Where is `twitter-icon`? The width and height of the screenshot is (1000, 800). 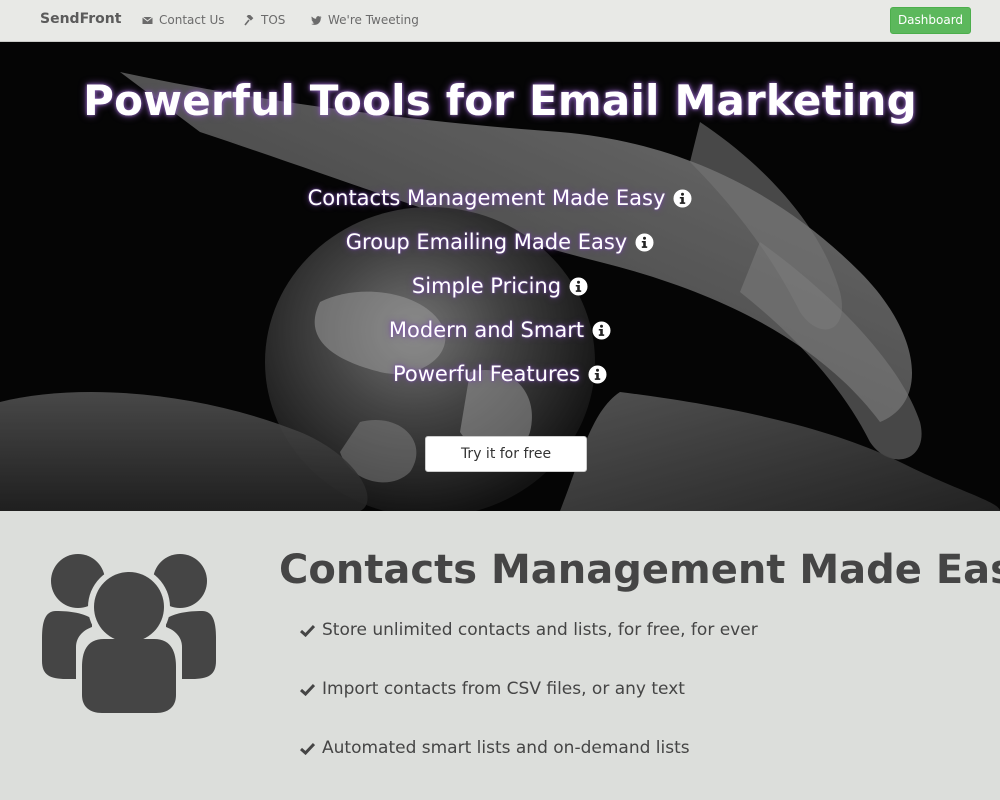
twitter-icon is located at coordinates (316, 20).